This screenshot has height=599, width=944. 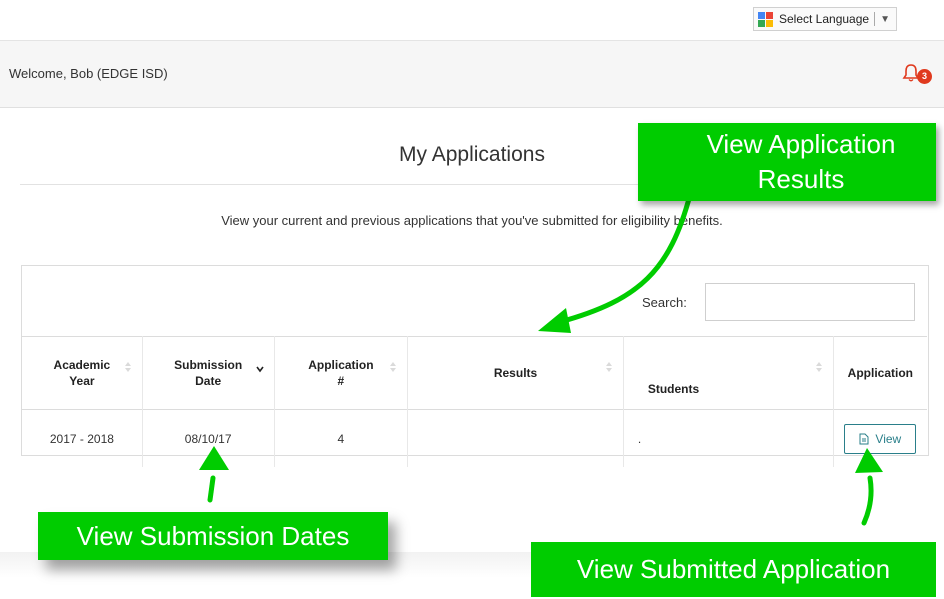 I want to click on callout-view-dates: View Submission Dates, so click(x=213, y=536).